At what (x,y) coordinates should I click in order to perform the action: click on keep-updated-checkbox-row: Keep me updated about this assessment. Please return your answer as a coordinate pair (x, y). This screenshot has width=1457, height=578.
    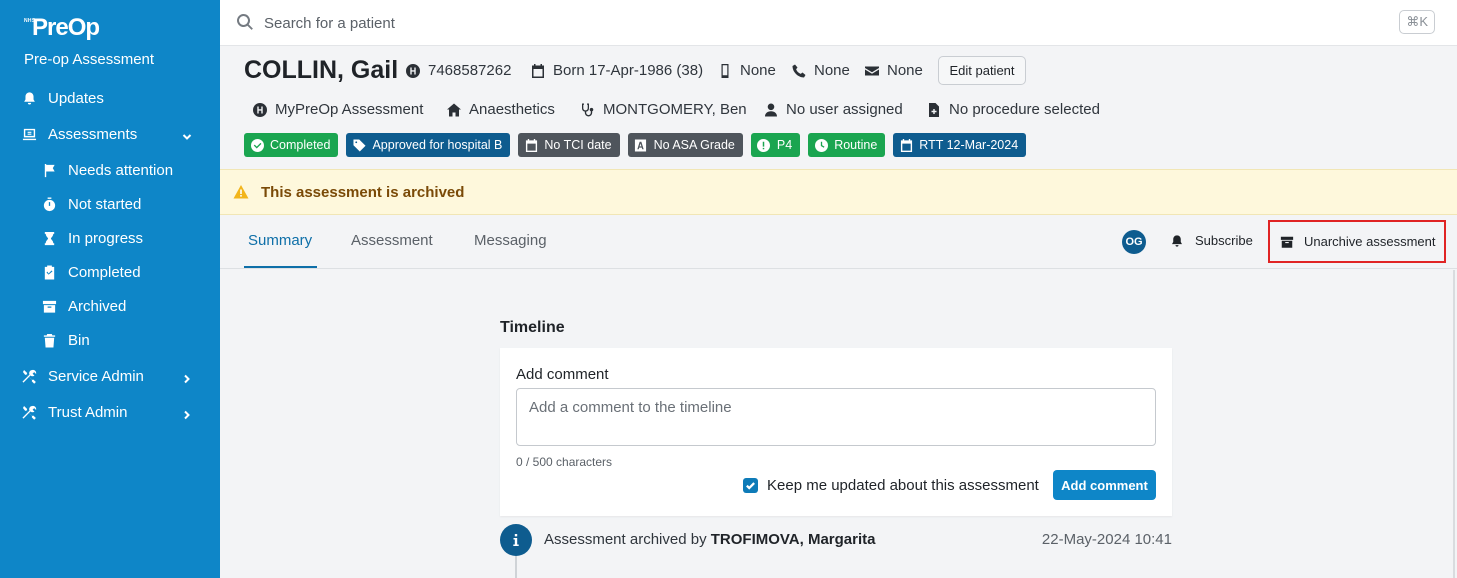
    Looking at the image, I should click on (891, 485).